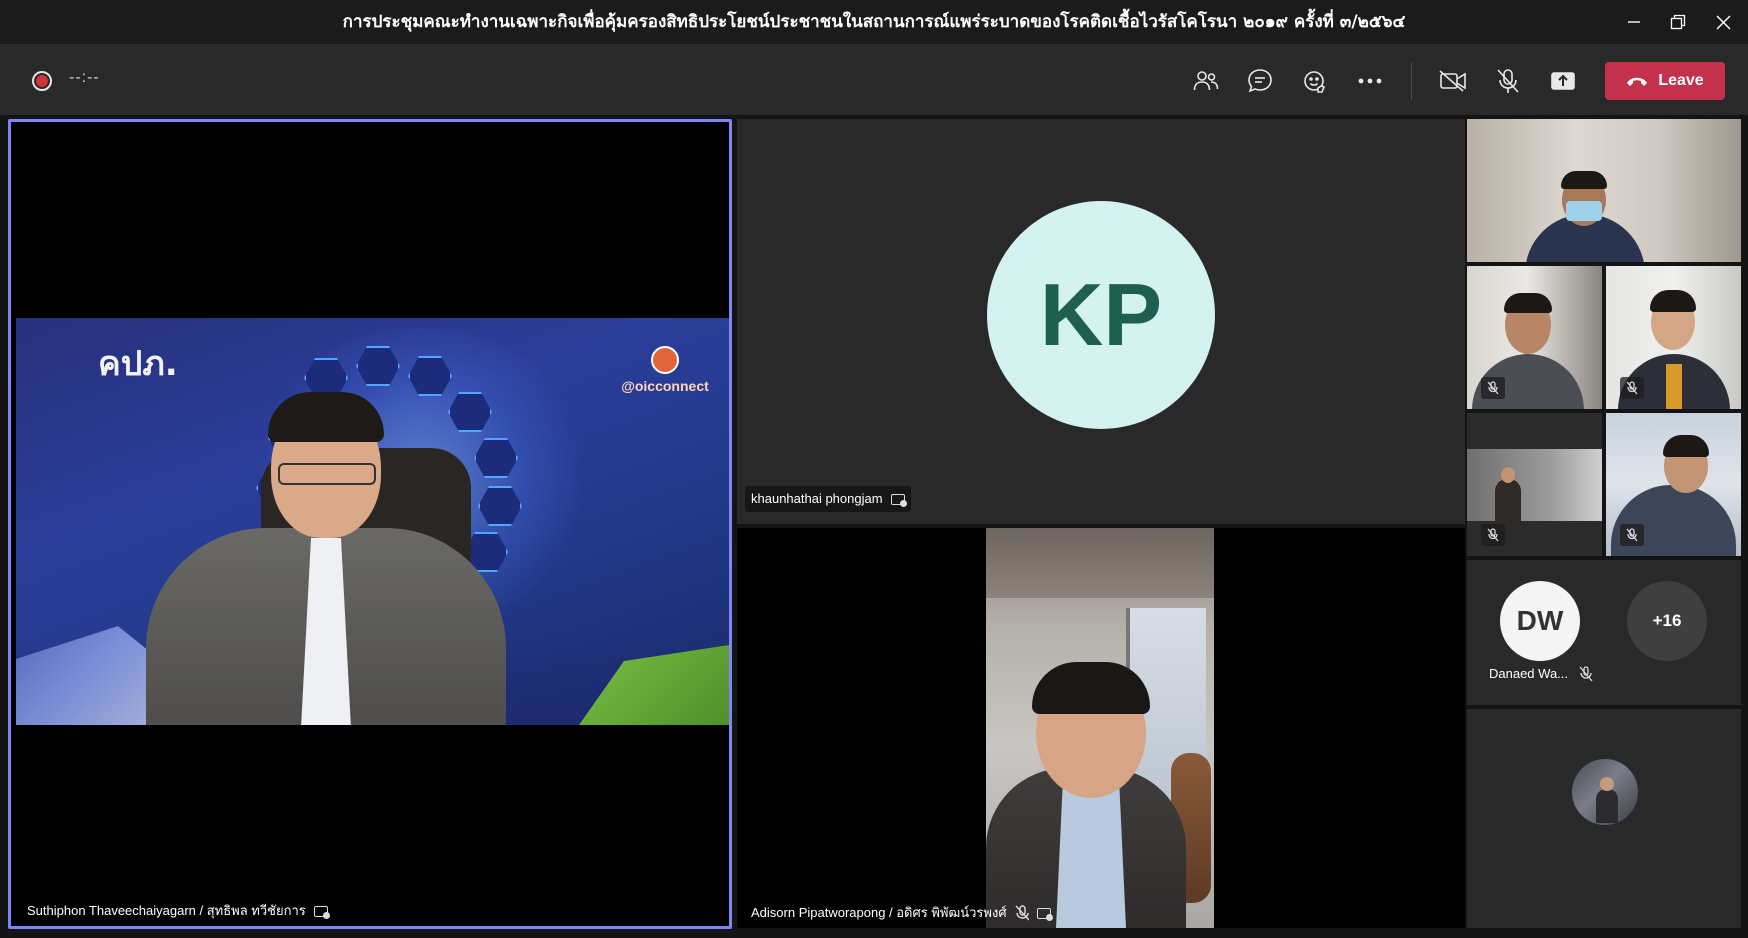 The width and height of the screenshot is (1748, 938). What do you see at coordinates (138, 364) in the screenshot?
I see `background-logo-left: คปภ.` at bounding box center [138, 364].